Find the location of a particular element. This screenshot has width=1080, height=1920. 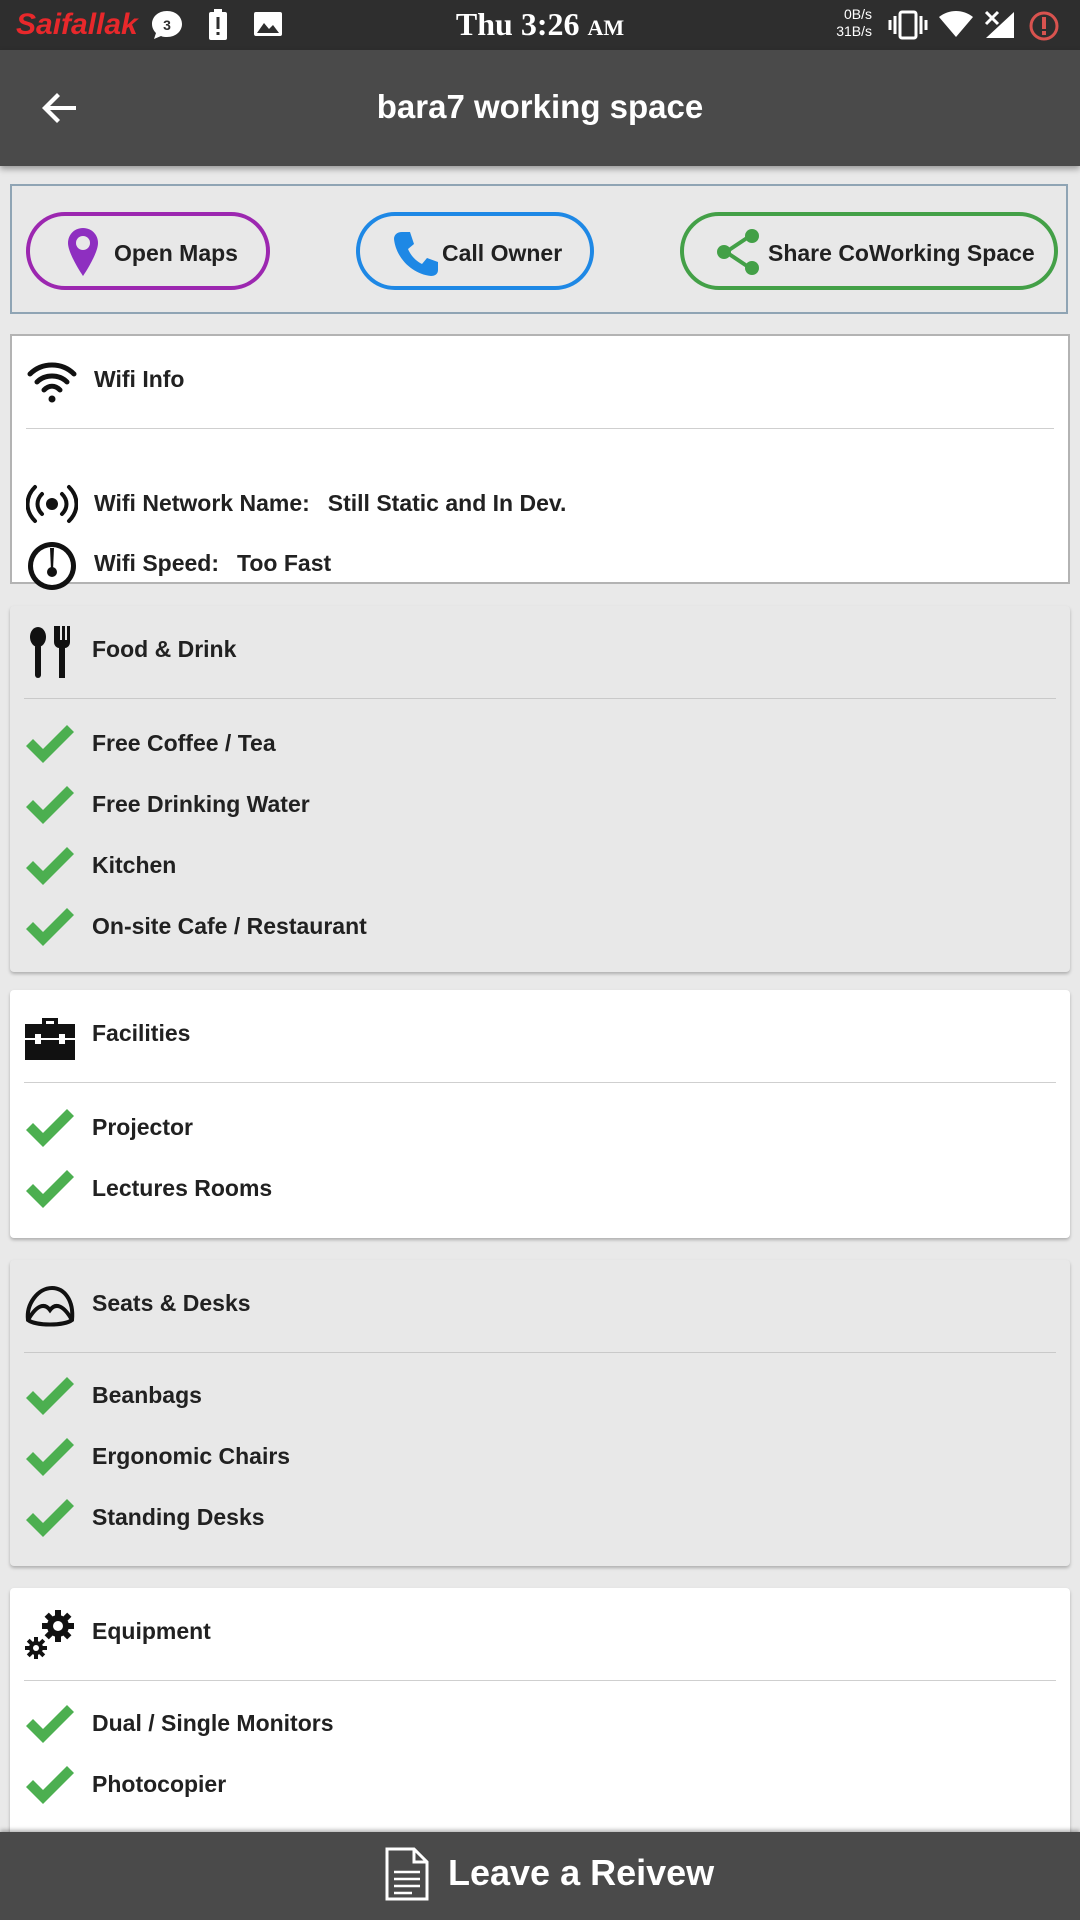

document-icon is located at coordinates (407, 1876).